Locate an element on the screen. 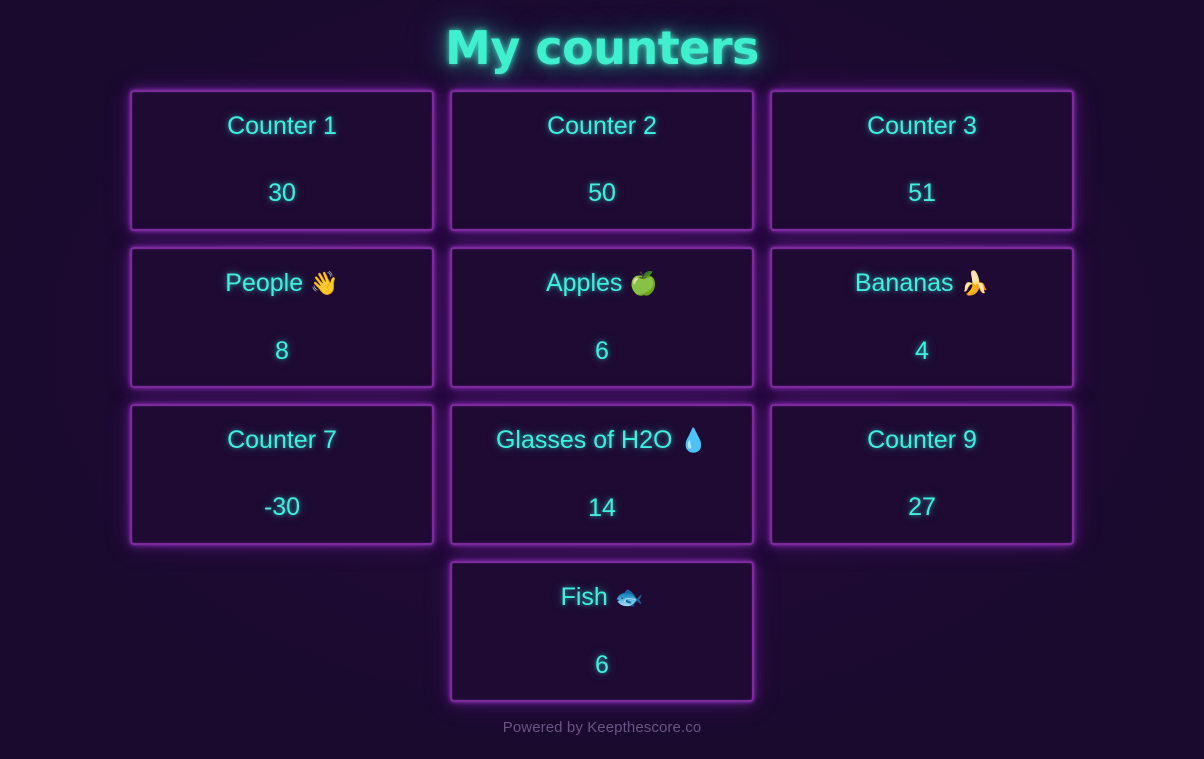  counter-name-text: Counter 2 is located at coordinates (602, 126).